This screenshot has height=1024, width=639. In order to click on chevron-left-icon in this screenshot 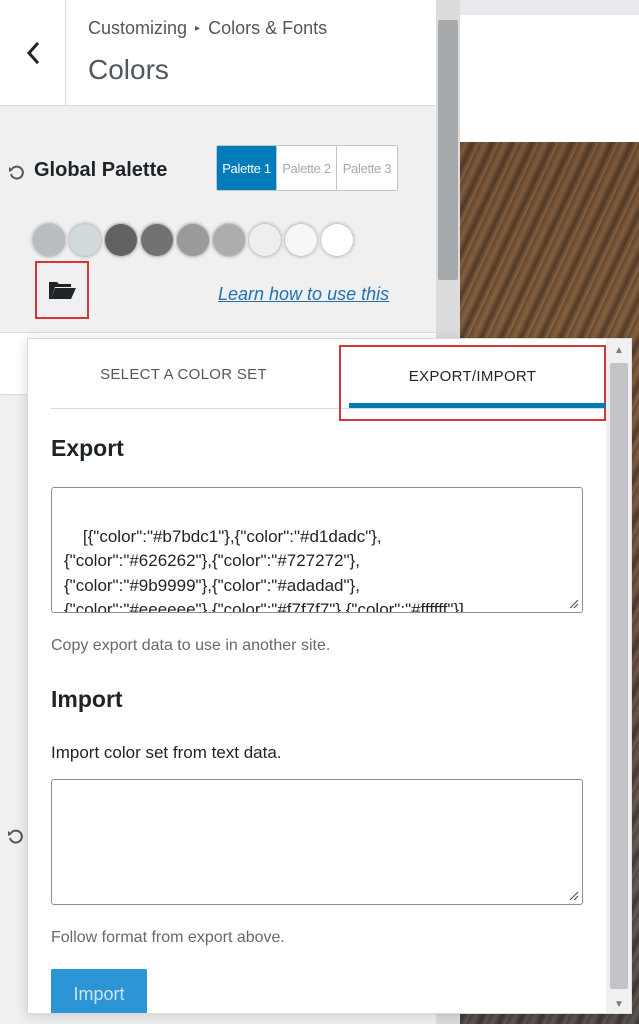, I will do `click(32, 53)`.